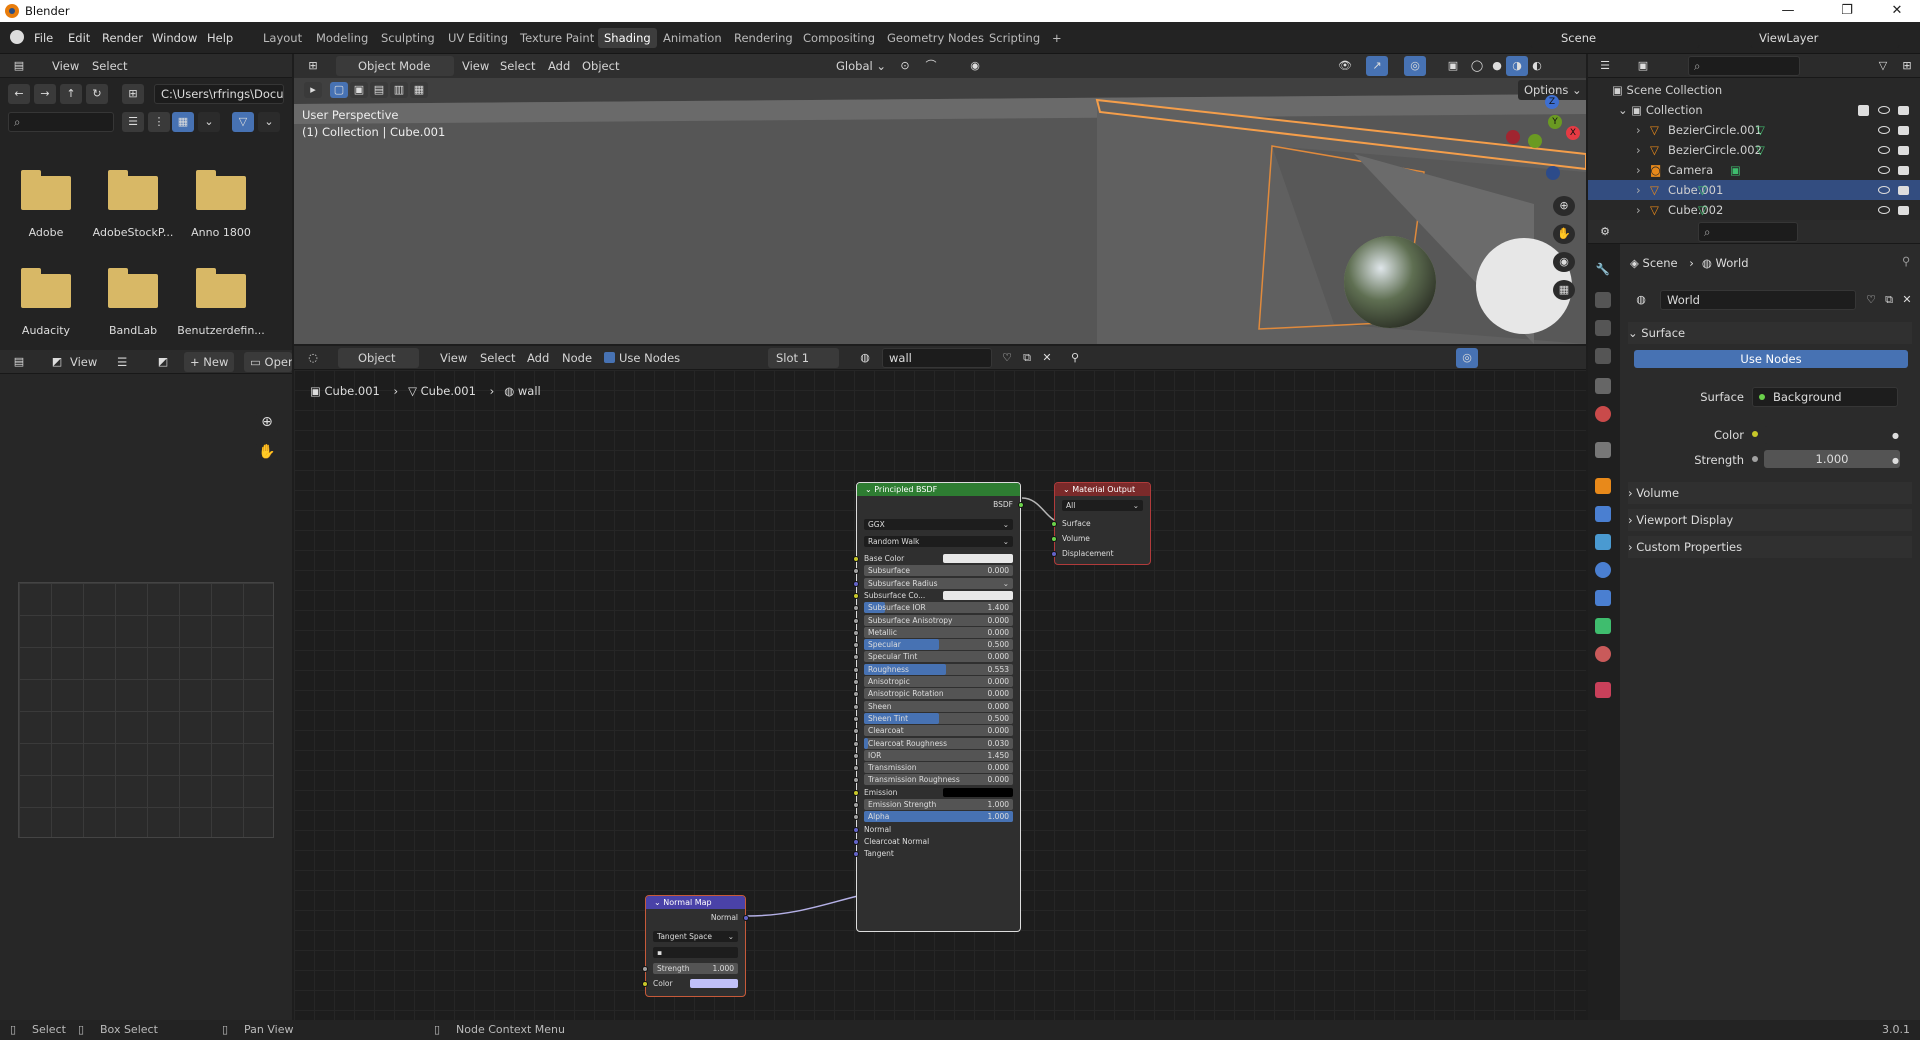 The width and height of the screenshot is (1920, 1040). Describe the element at coordinates (1453, 66) in the screenshot. I see `xray-icon: ▣` at that location.